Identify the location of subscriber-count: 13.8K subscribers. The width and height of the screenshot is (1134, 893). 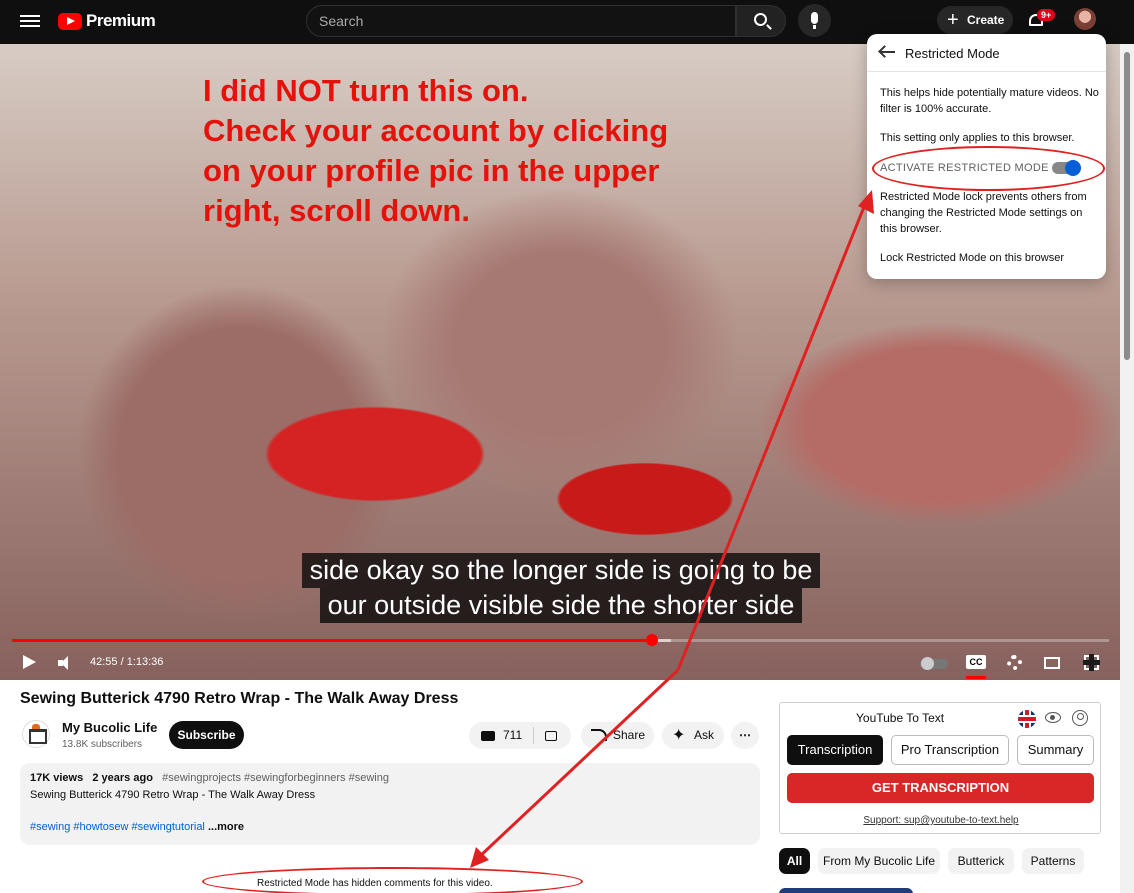
(102, 744).